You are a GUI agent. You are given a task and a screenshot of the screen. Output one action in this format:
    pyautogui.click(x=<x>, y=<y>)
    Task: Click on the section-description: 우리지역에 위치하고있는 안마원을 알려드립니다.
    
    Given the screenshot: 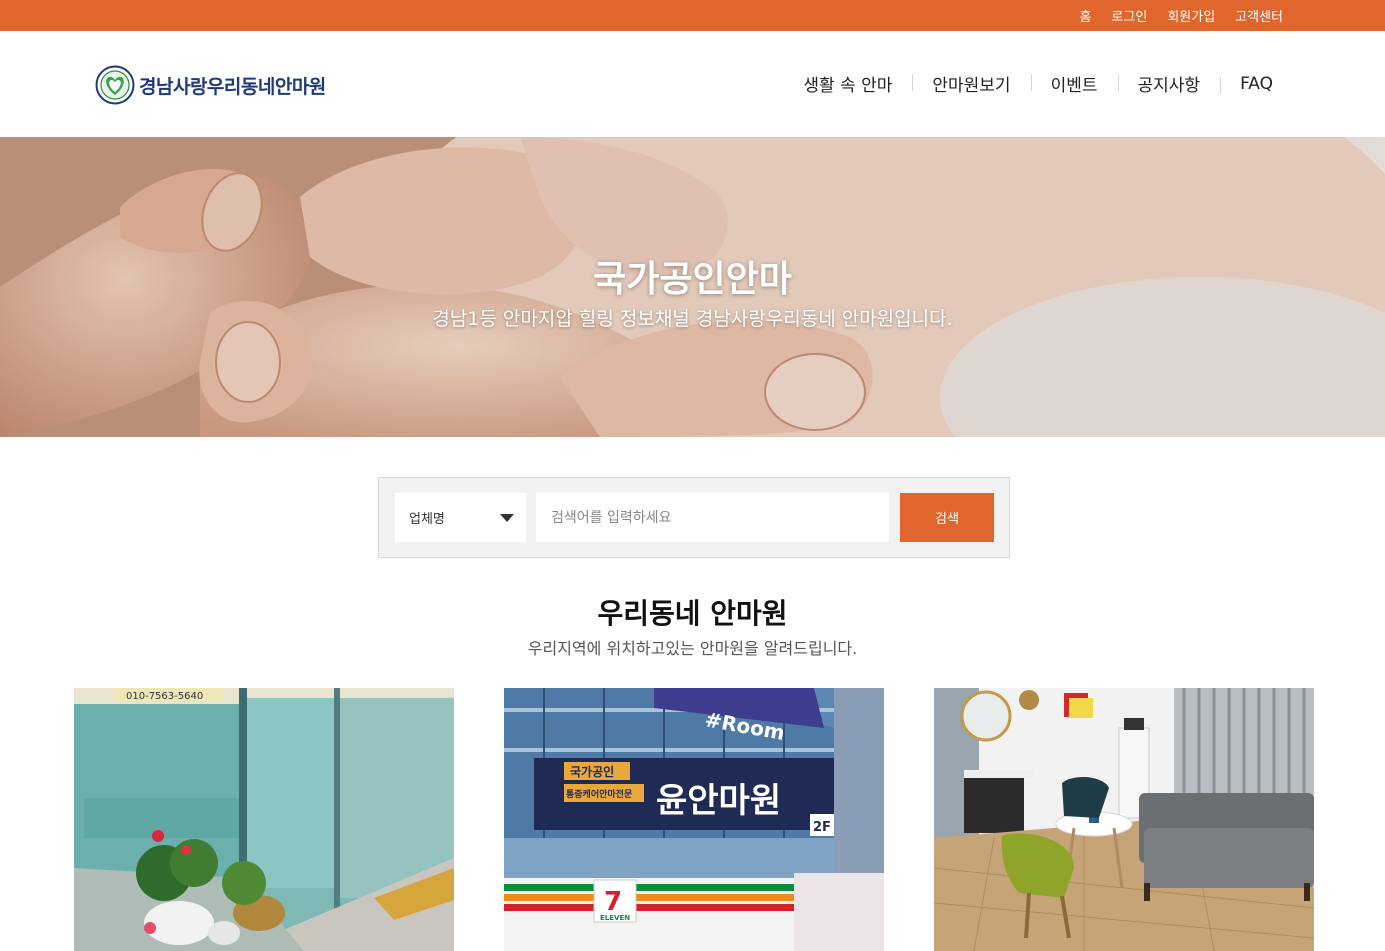 What is the action you would take?
    pyautogui.click(x=692, y=648)
    